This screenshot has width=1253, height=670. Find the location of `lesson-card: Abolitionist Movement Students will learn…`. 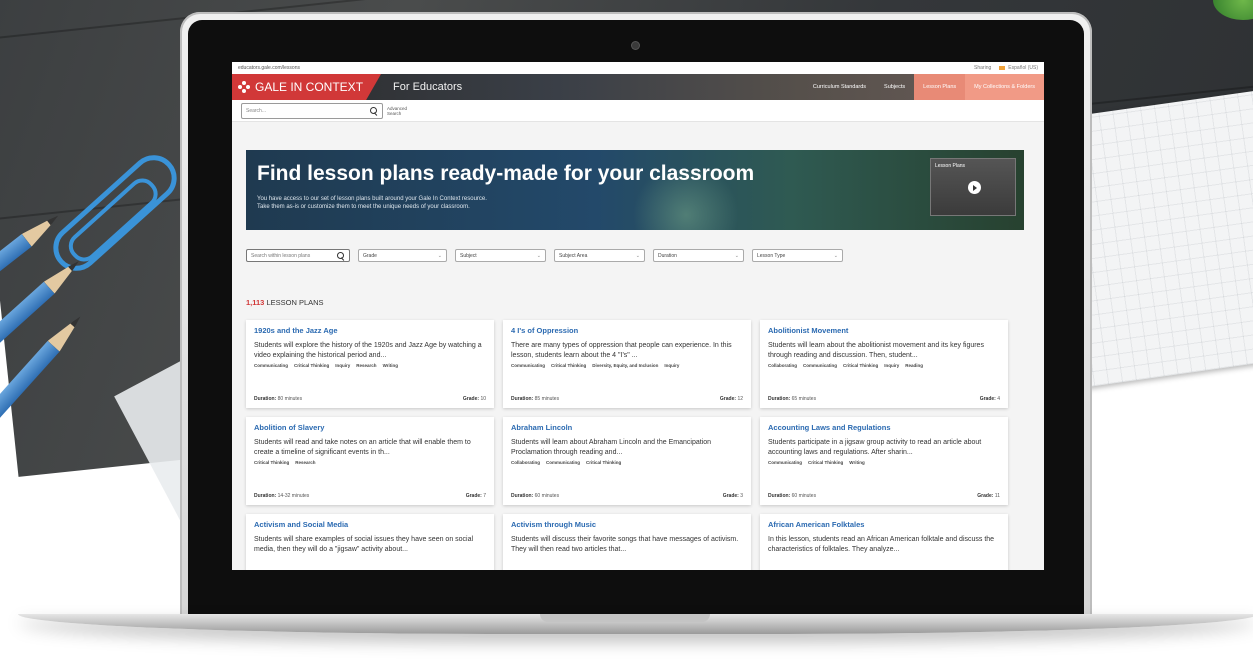

lesson-card: Abolitionist Movement Students will learn… is located at coordinates (884, 364).